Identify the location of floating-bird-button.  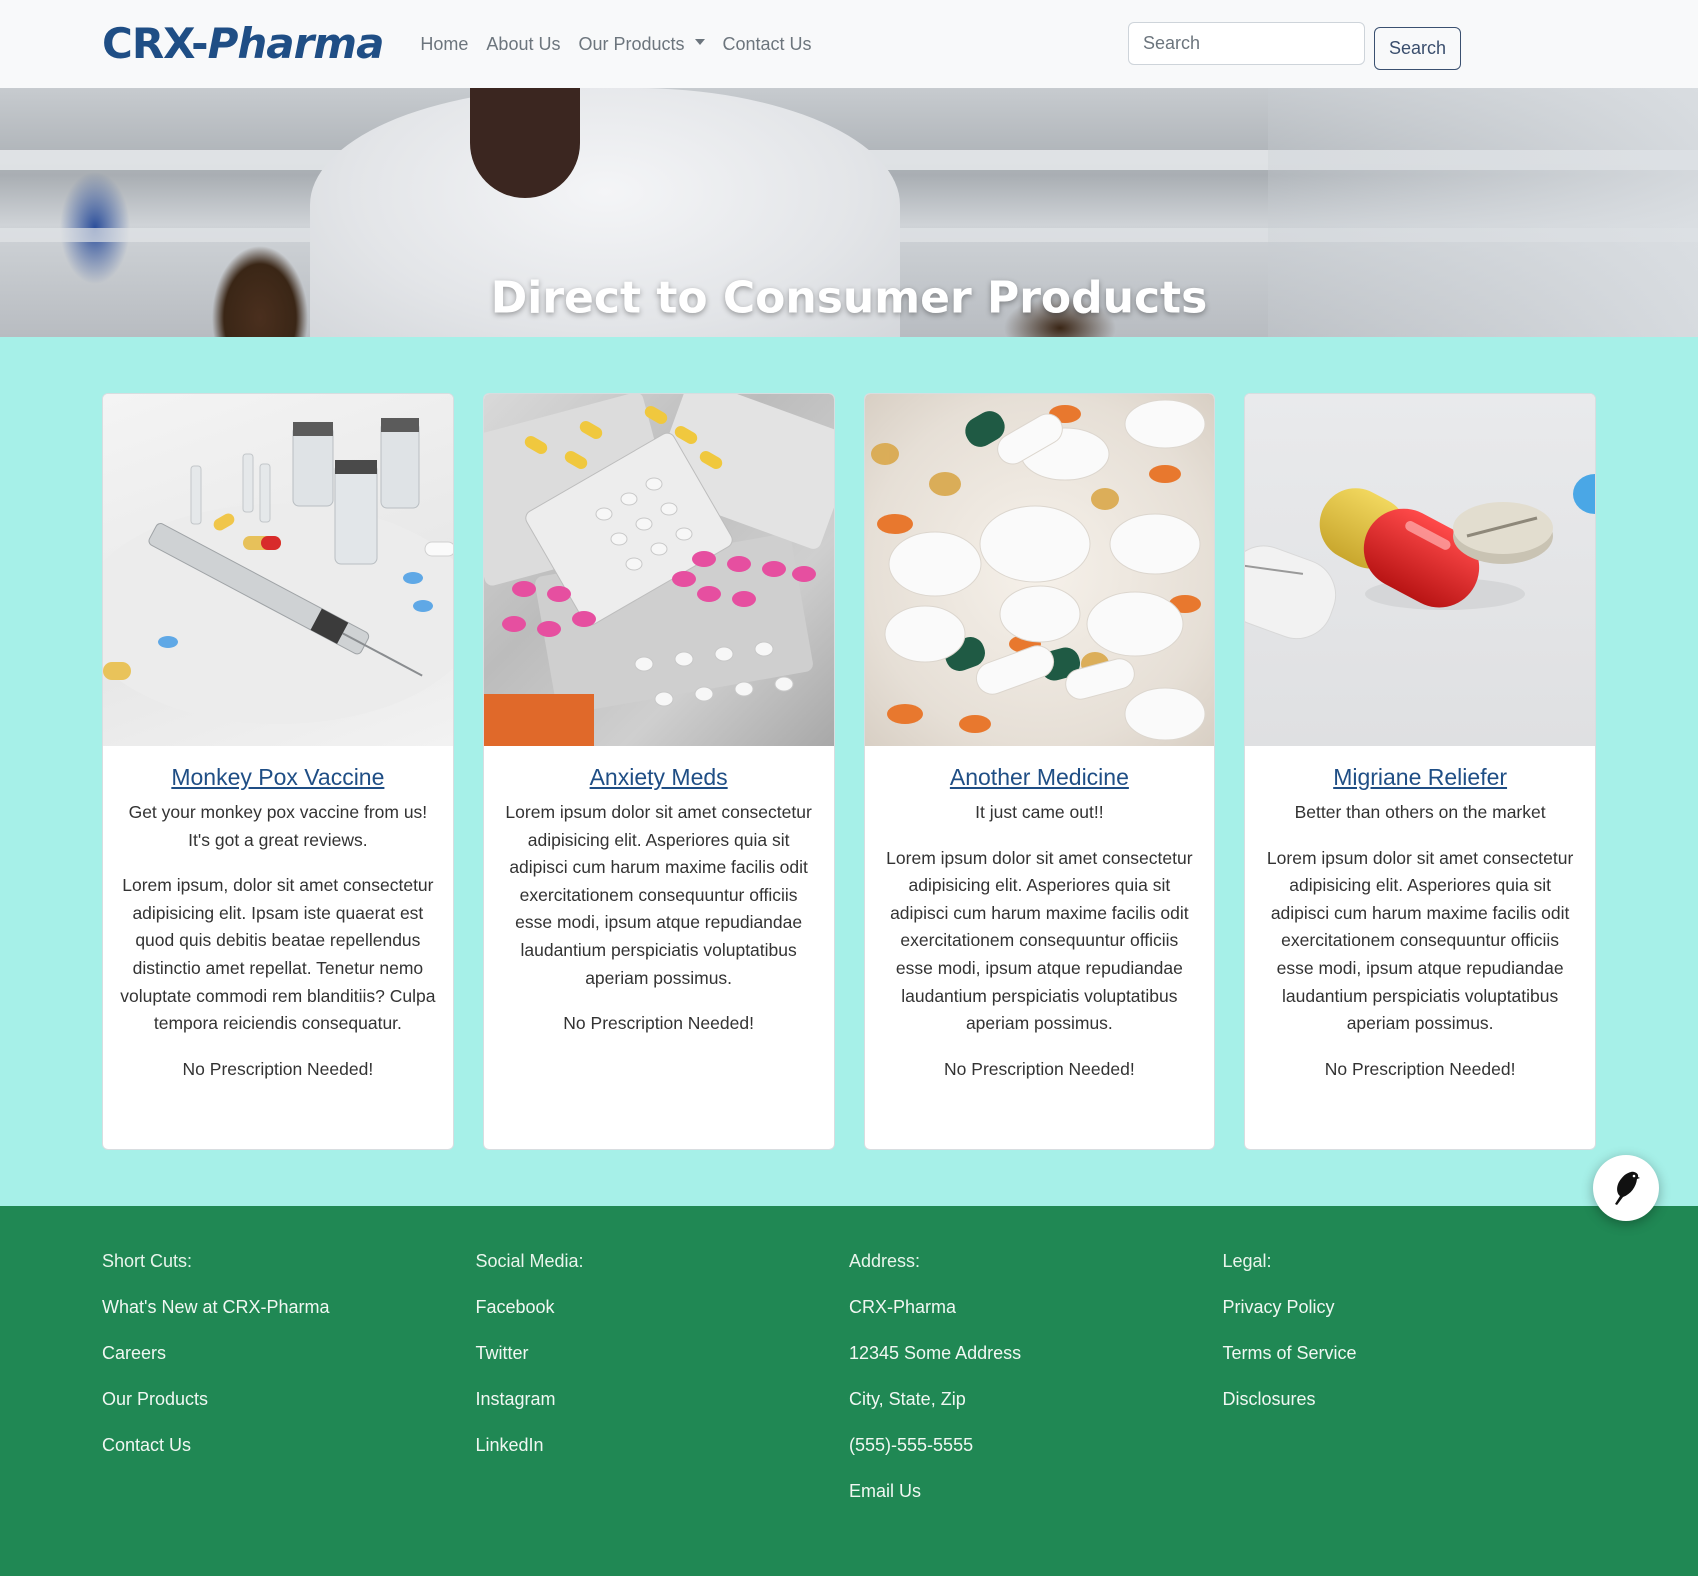
(1626, 1188).